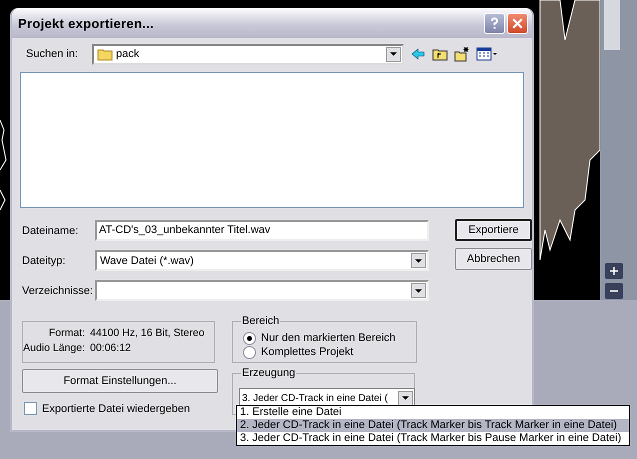 This screenshot has height=459, width=637. I want to click on back-icon, so click(418, 54).